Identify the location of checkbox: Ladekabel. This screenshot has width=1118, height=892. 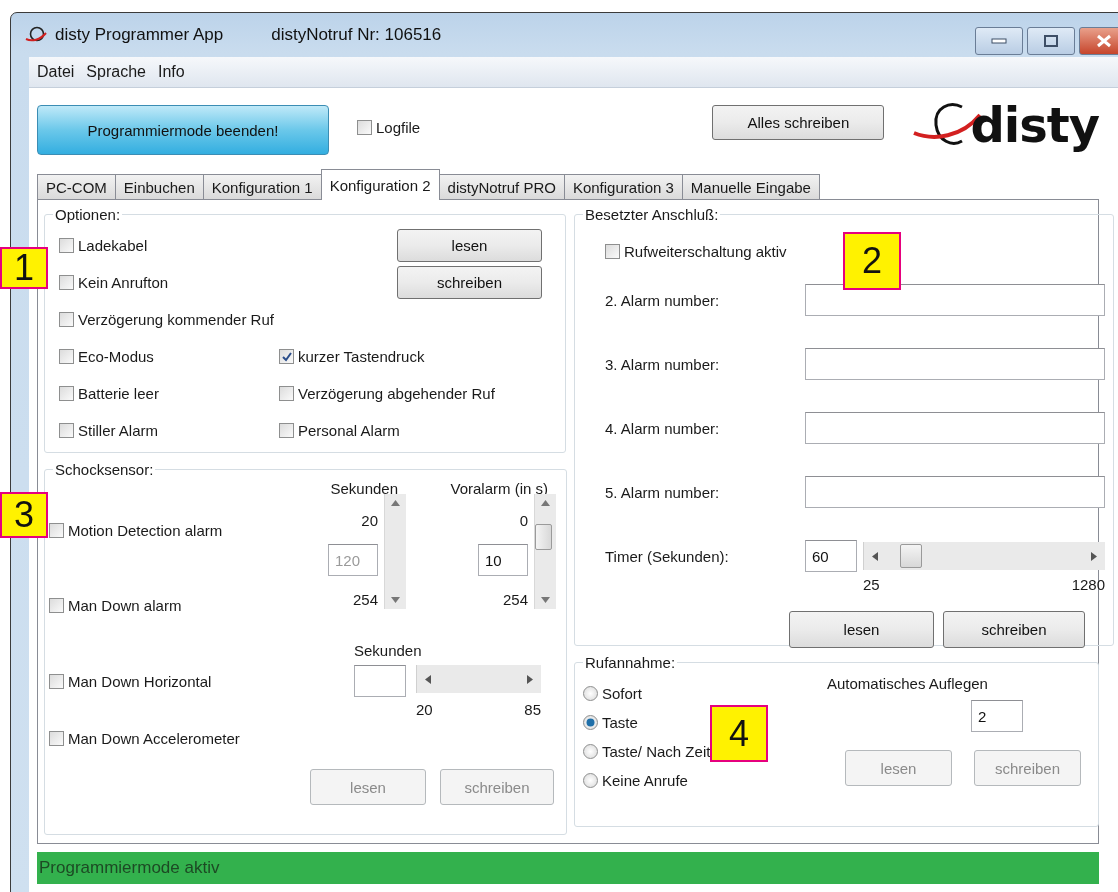
(169, 245).